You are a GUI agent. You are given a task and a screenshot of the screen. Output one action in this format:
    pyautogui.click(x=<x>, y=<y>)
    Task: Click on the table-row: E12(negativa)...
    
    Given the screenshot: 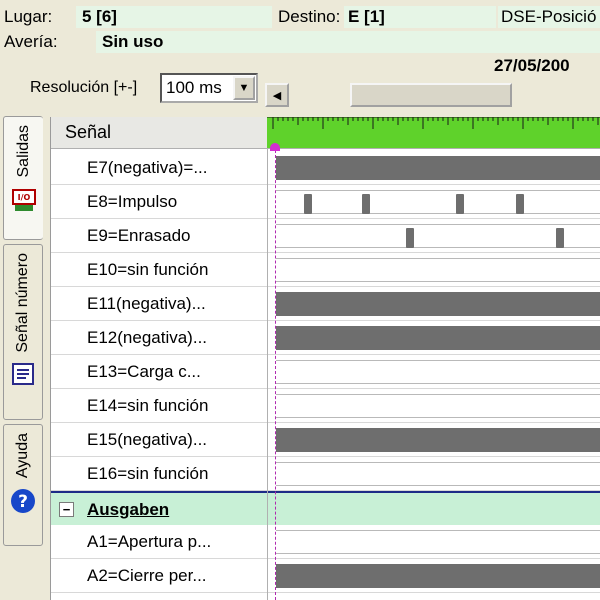 What is the action you would take?
    pyautogui.click(x=325, y=338)
    